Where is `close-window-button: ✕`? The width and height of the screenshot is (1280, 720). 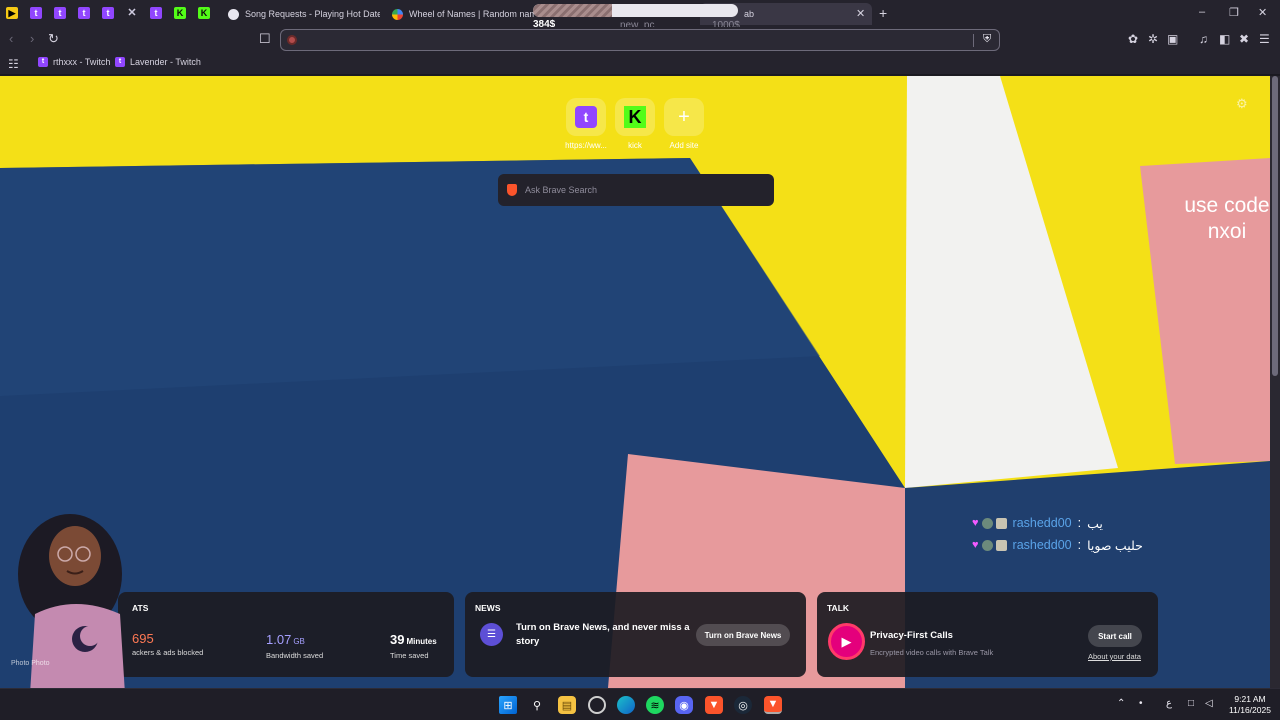 close-window-button: ✕ is located at coordinates (1262, 12).